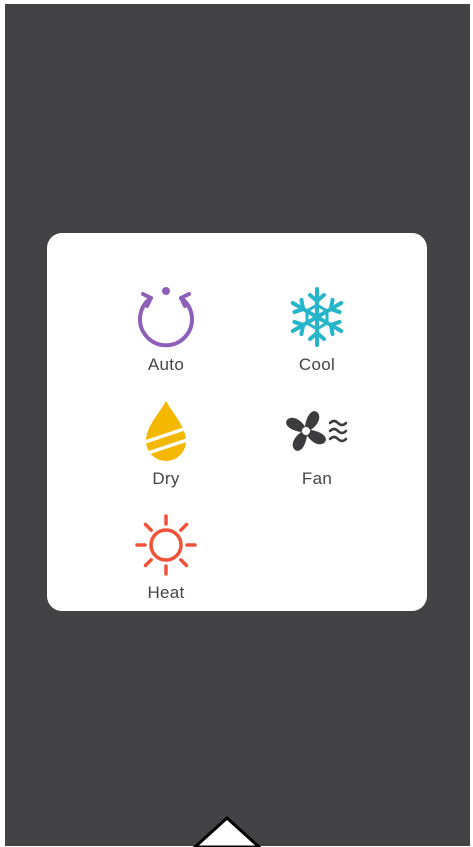  What do you see at coordinates (166, 431) in the screenshot?
I see `water-drop-icon` at bounding box center [166, 431].